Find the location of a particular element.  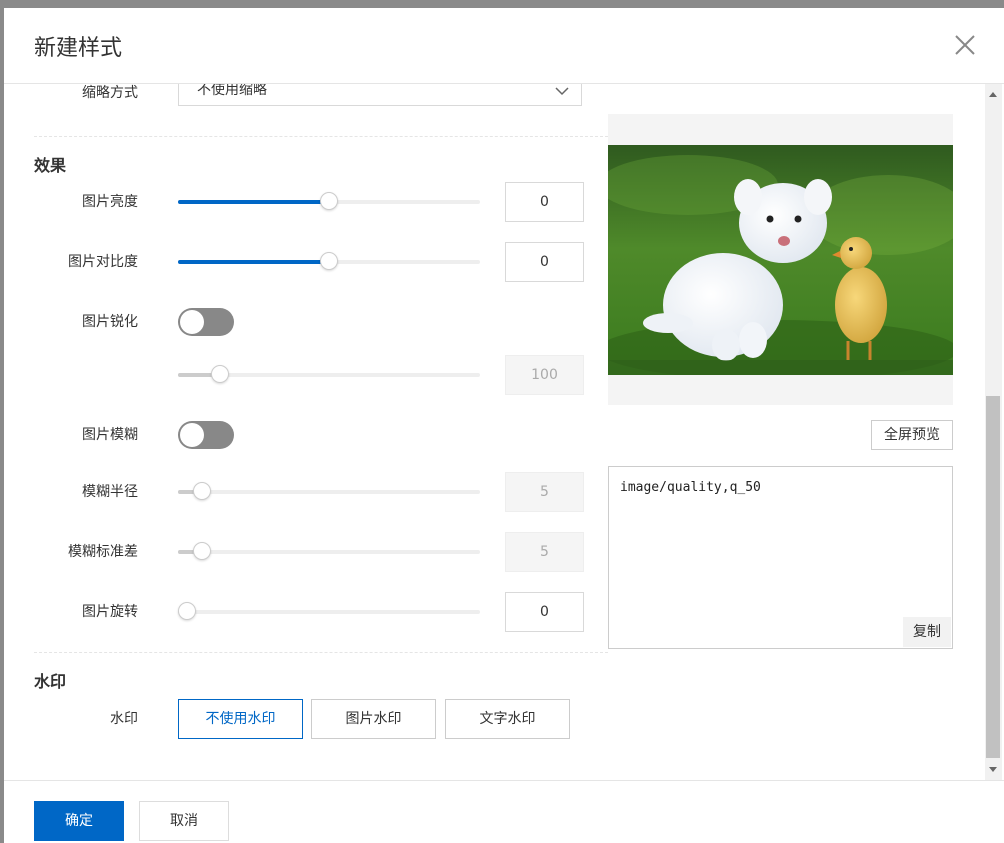

sharpen-input: 100 is located at coordinates (544, 375).